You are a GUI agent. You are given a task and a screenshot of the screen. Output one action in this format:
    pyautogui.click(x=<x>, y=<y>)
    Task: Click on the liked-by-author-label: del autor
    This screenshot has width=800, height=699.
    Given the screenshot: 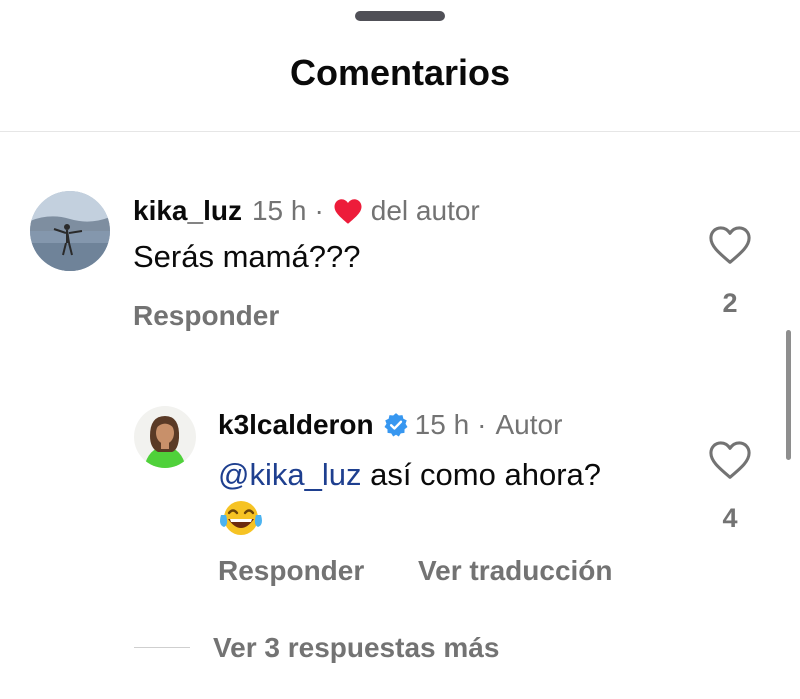 What is the action you would take?
    pyautogui.click(x=425, y=210)
    